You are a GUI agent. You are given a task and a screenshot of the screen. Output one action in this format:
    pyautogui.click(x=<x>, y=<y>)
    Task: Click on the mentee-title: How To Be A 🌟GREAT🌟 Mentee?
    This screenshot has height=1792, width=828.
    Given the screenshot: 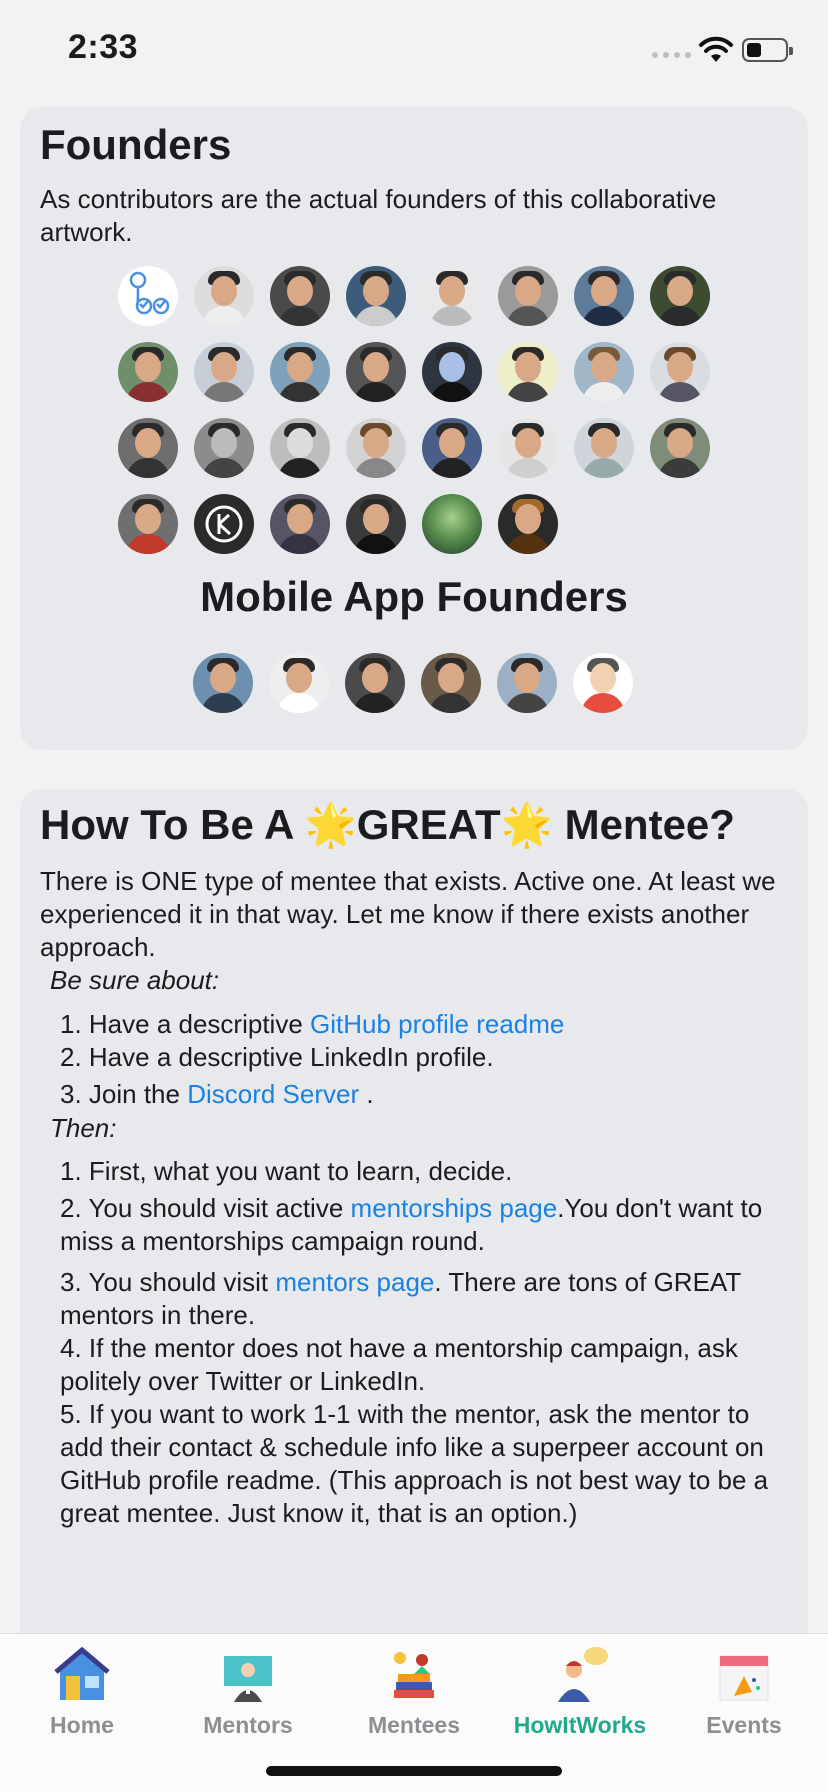 What is the action you would take?
    pyautogui.click(x=387, y=825)
    